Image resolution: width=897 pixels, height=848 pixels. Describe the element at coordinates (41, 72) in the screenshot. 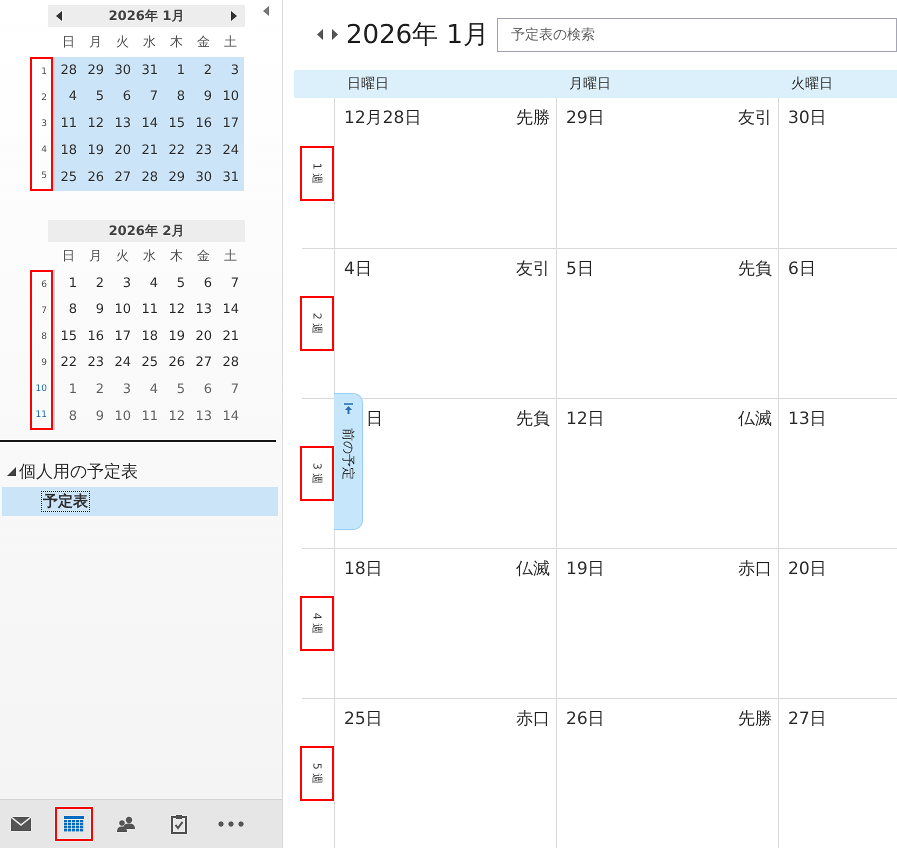

I see `week-number: 1` at that location.